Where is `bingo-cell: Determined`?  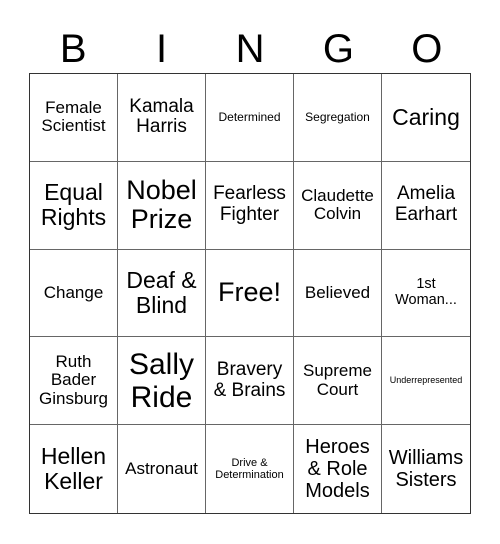 bingo-cell: Determined is located at coordinates (250, 118).